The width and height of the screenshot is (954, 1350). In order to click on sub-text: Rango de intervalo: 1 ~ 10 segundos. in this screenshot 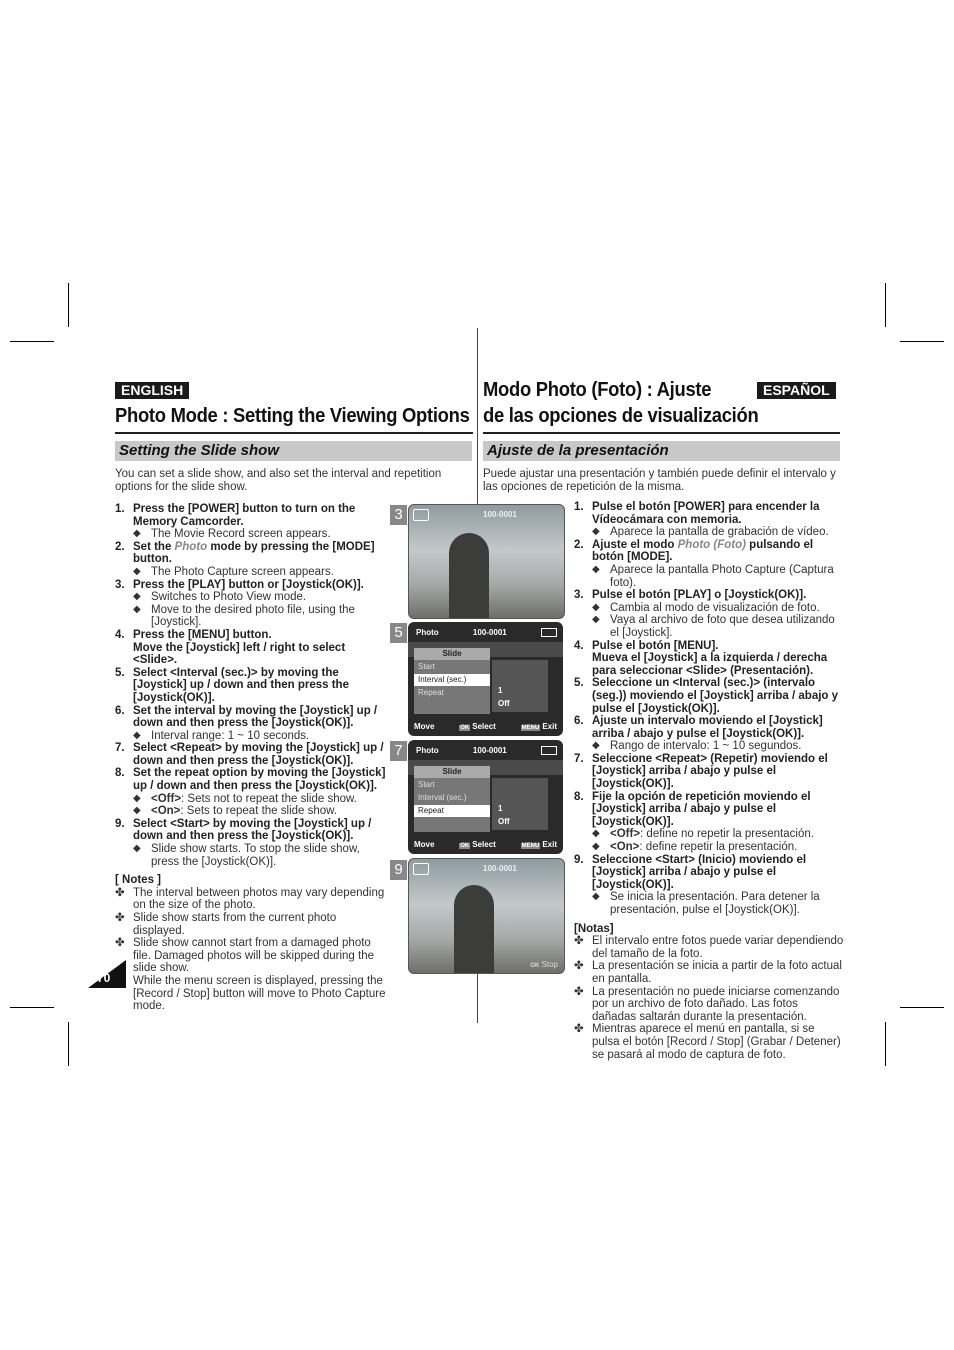, I will do `click(706, 746)`.